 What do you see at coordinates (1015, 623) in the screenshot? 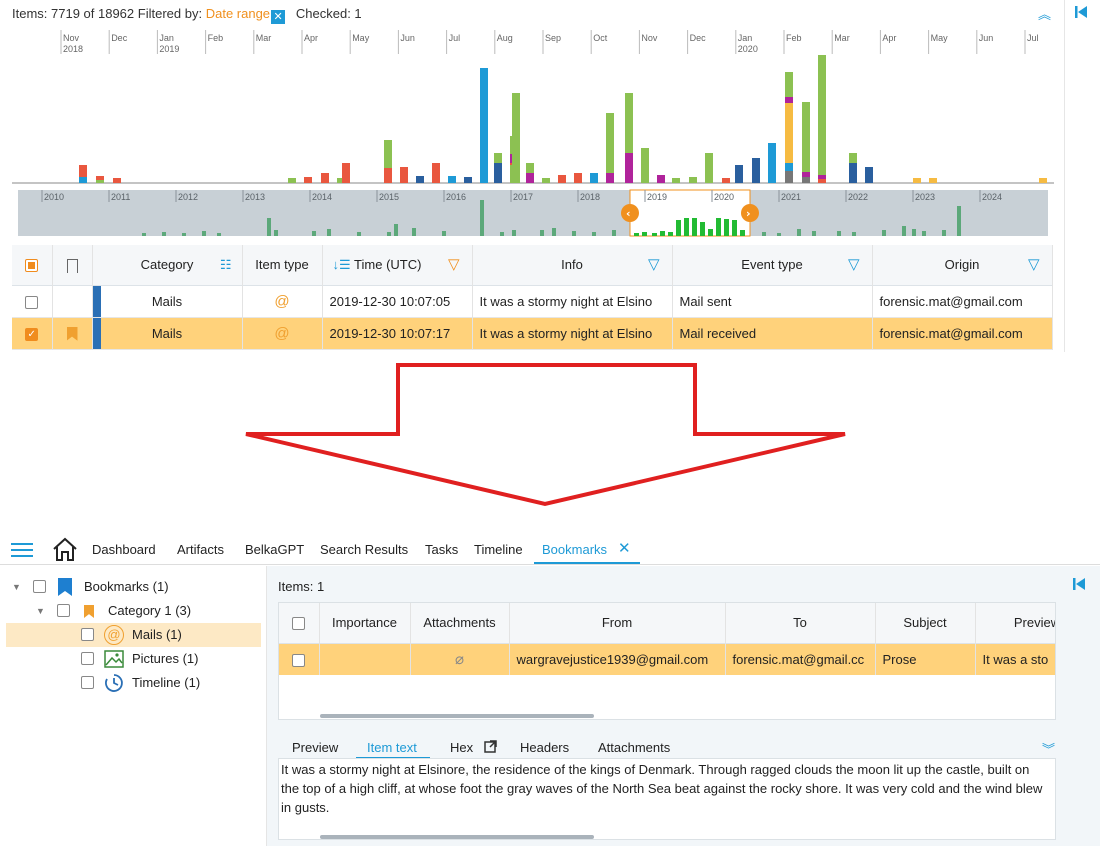
I see `column-preview: Preview` at bounding box center [1015, 623].